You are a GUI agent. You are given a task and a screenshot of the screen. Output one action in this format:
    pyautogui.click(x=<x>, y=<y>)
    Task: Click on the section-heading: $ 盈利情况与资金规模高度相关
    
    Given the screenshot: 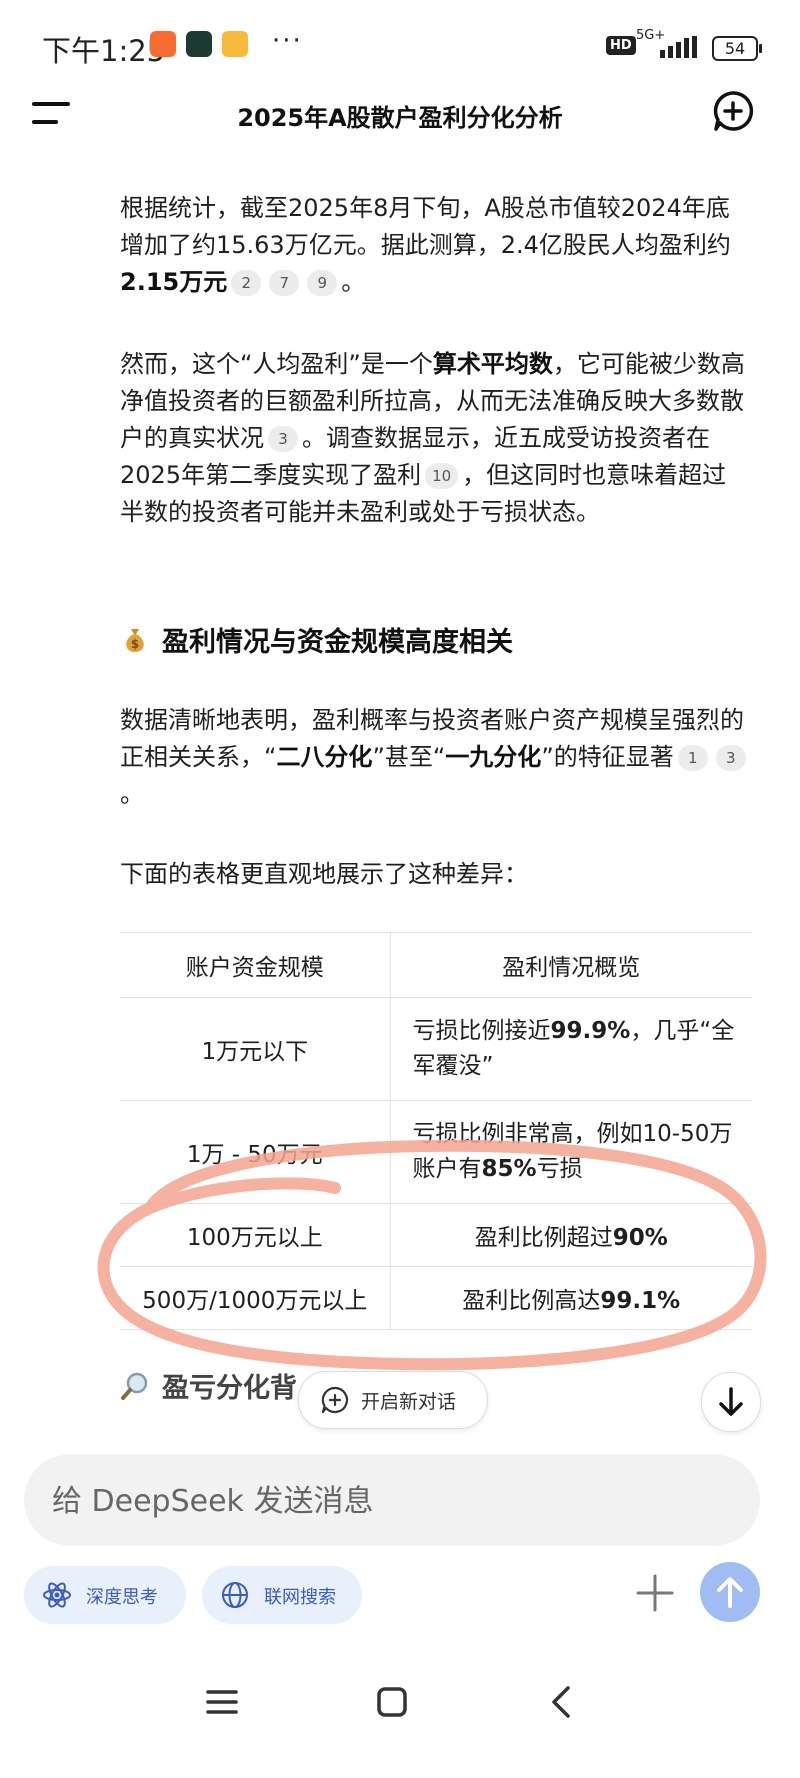 What is the action you would take?
    pyautogui.click(x=316, y=639)
    